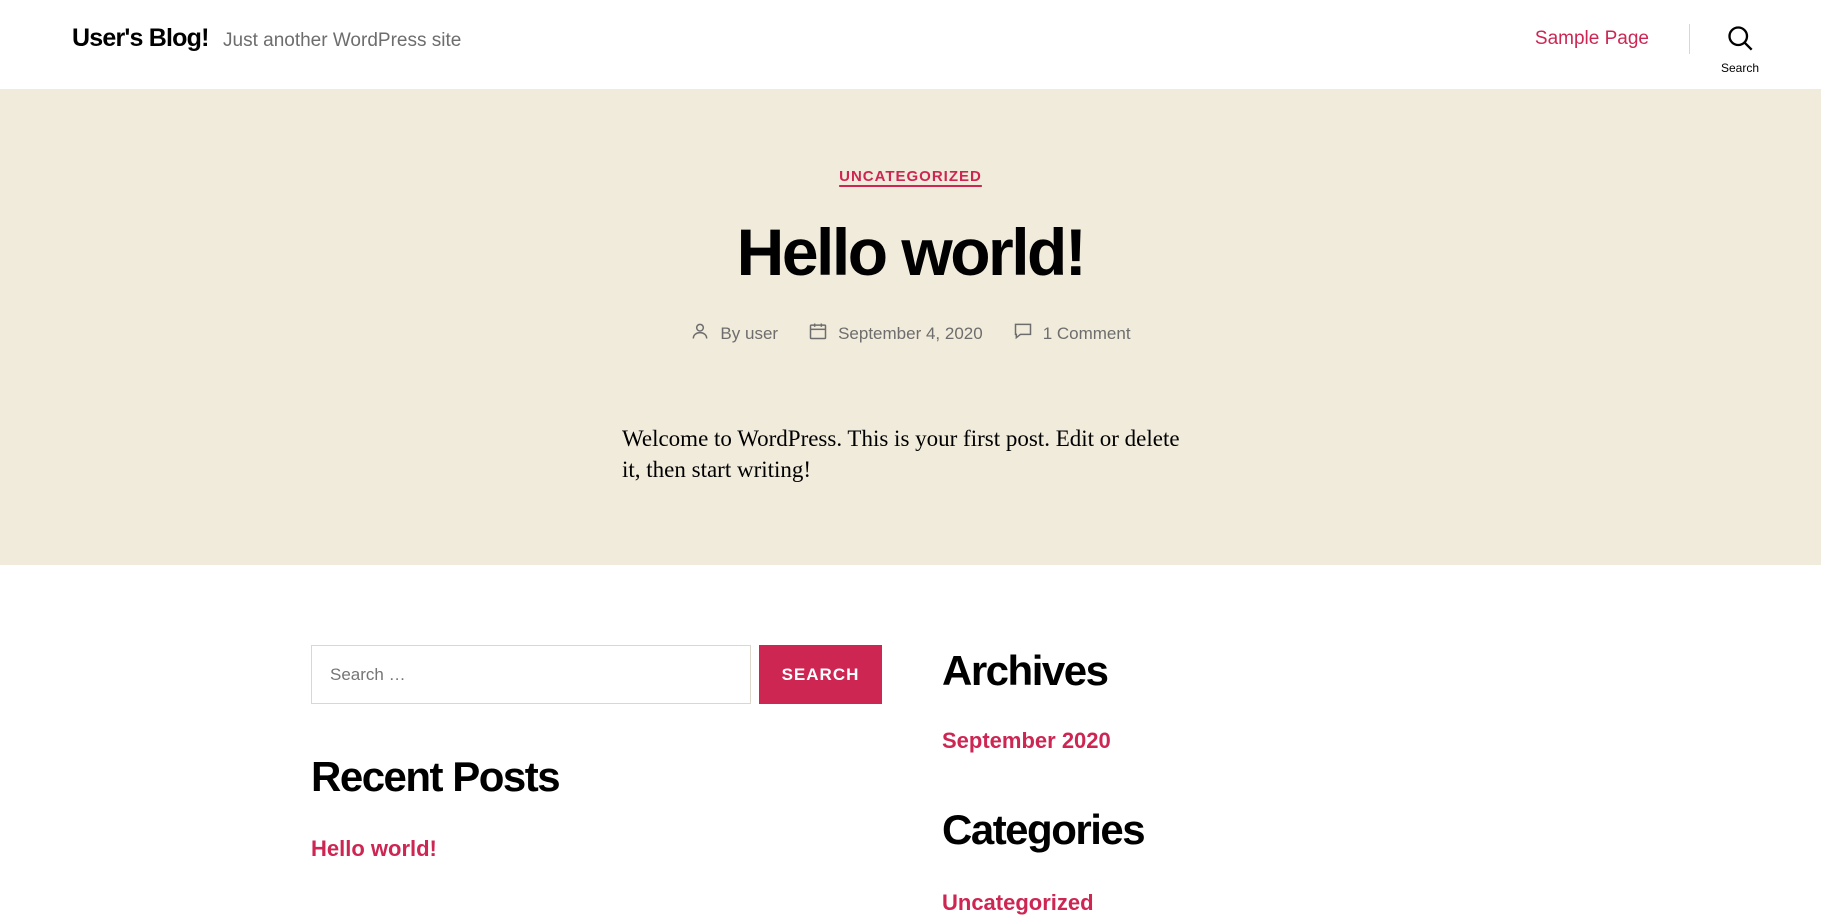 This screenshot has height=917, width=1821. I want to click on site-description: Just another WordPress site, so click(342, 40).